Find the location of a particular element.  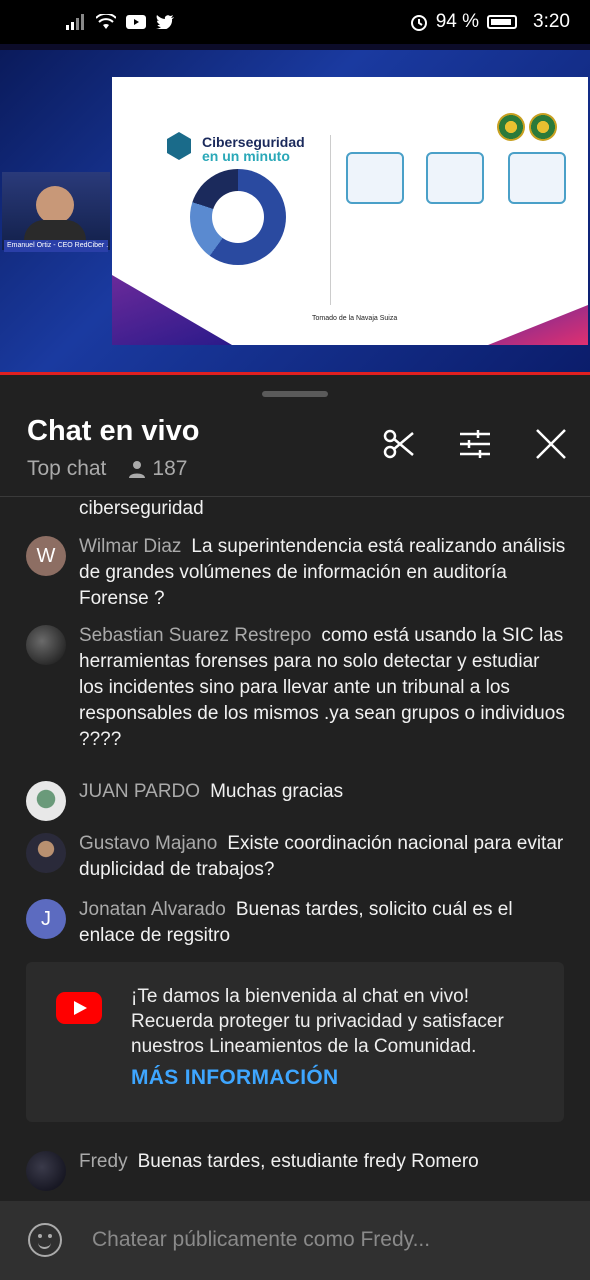

emoji-icon is located at coordinates (45, 1240).